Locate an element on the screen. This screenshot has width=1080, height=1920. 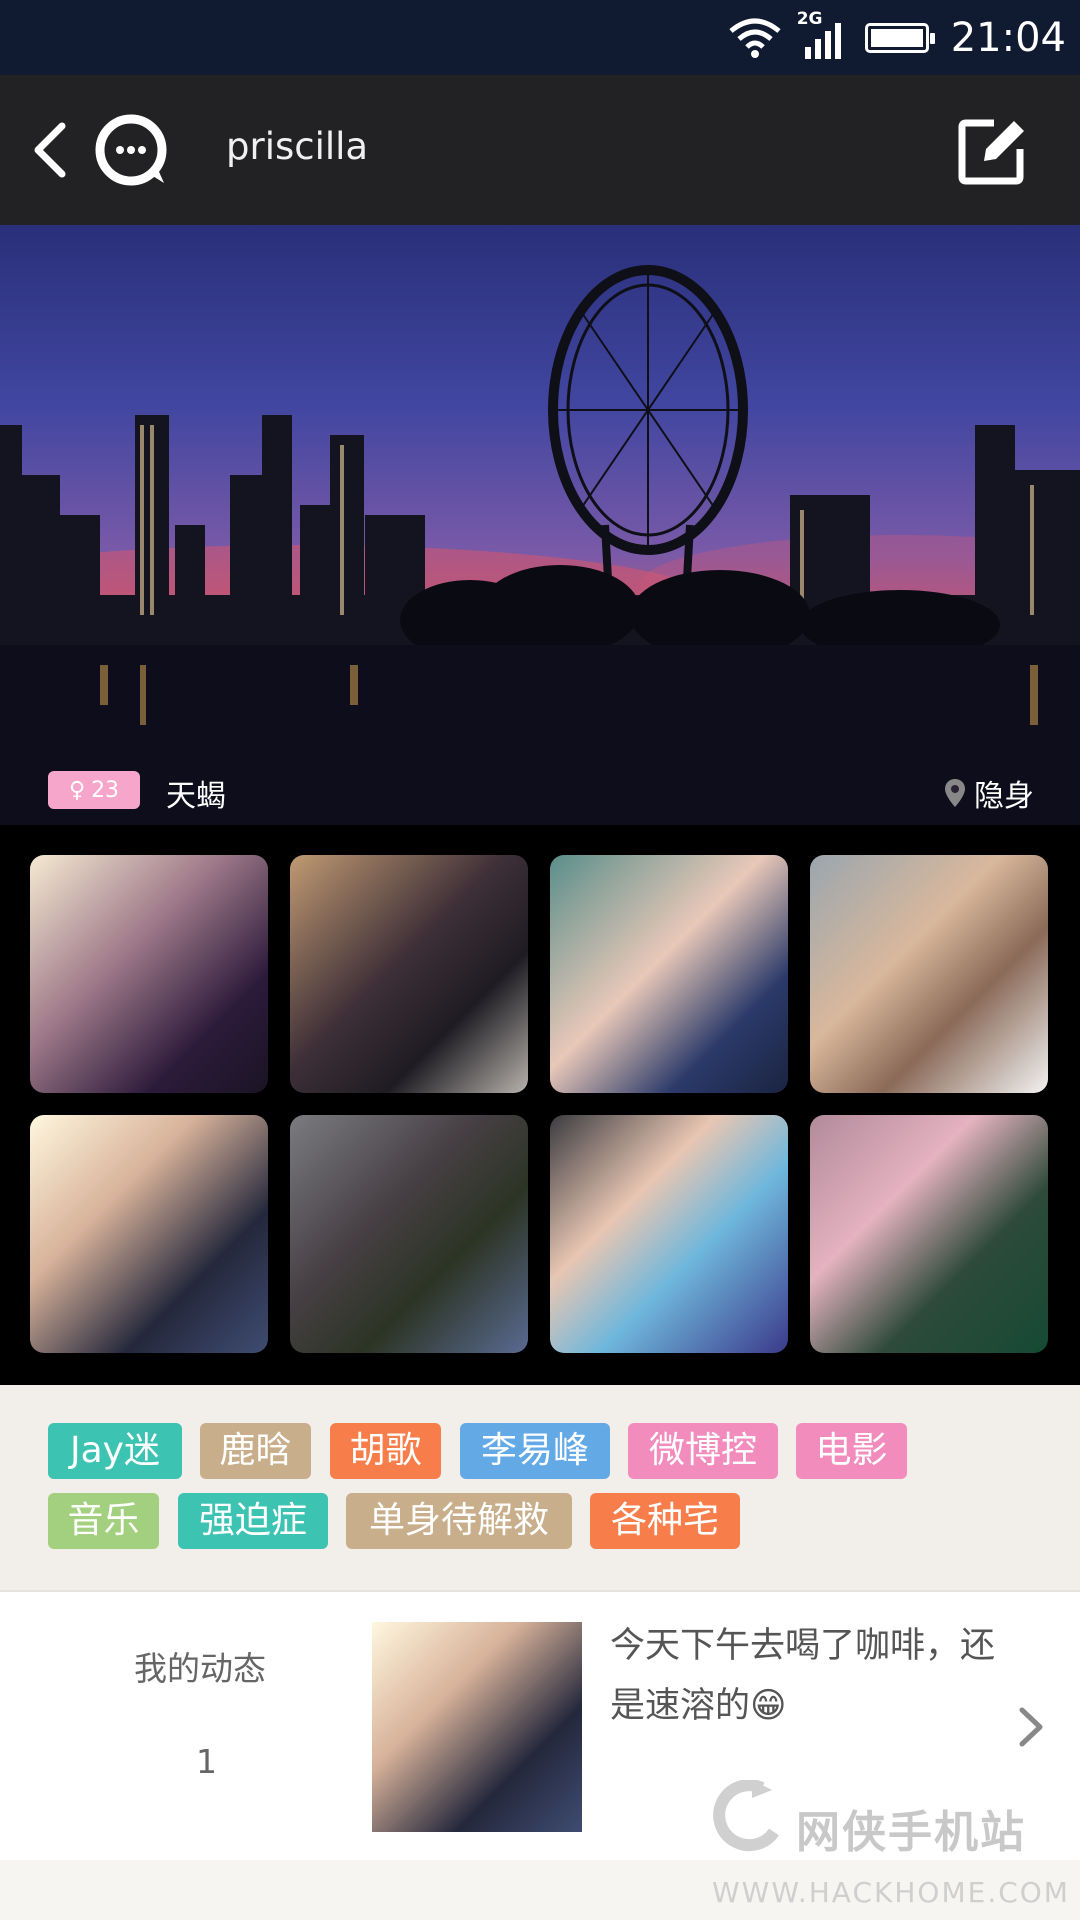
tag-homebody: 各种宅 is located at coordinates (665, 1521).